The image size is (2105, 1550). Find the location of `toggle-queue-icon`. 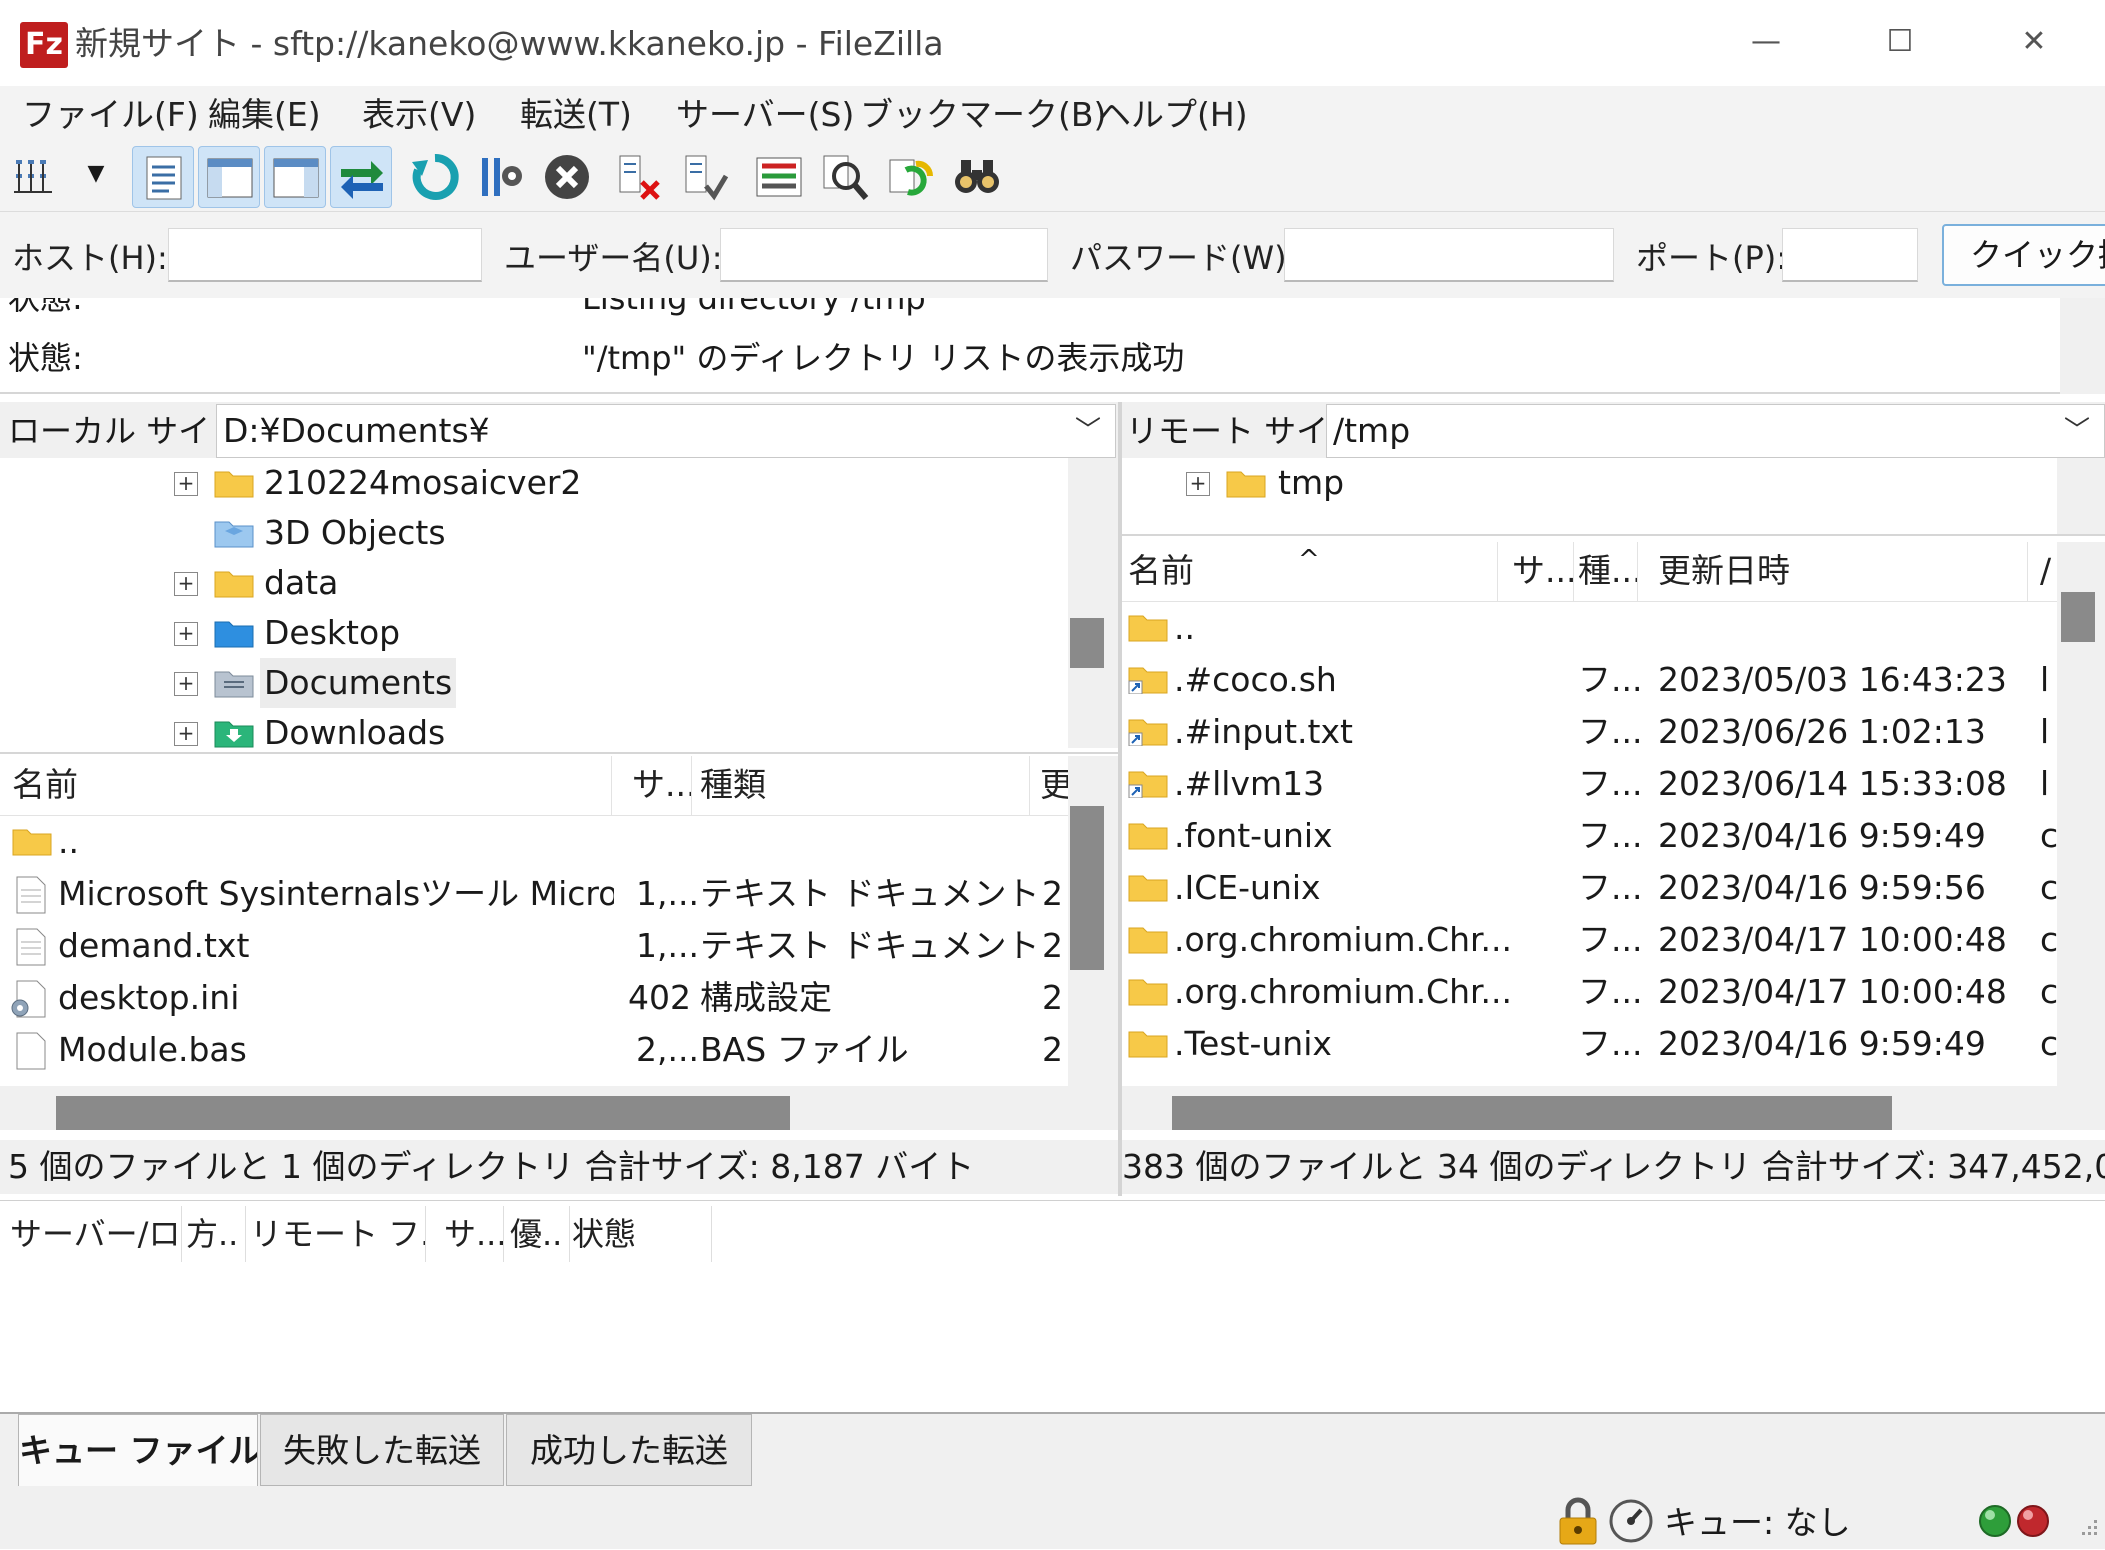

toggle-queue-icon is located at coordinates (361, 177).